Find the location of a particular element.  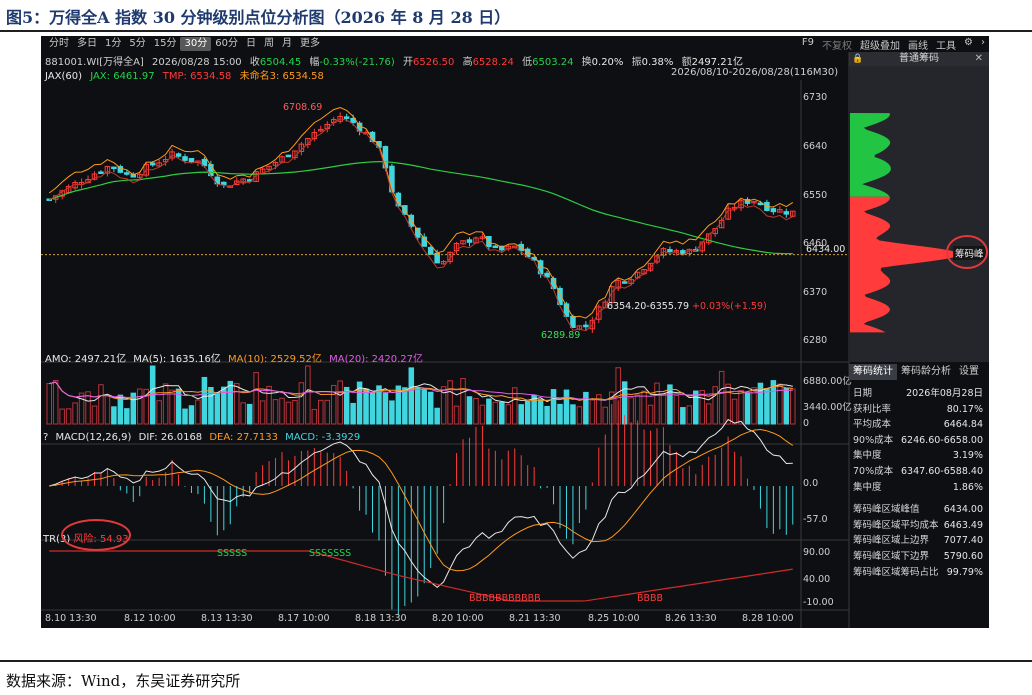

range-annotation: 6354.20-6355.79 +0.03%(+1.59) is located at coordinates (687, 306).